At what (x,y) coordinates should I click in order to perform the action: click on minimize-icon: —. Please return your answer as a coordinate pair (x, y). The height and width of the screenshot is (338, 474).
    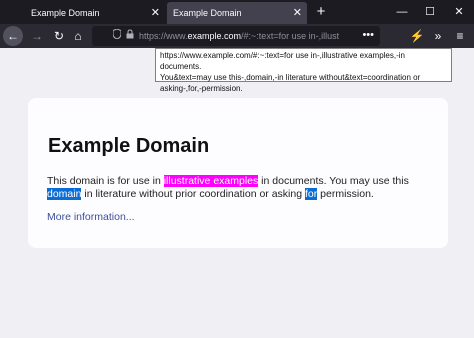
    Looking at the image, I should click on (402, 12).